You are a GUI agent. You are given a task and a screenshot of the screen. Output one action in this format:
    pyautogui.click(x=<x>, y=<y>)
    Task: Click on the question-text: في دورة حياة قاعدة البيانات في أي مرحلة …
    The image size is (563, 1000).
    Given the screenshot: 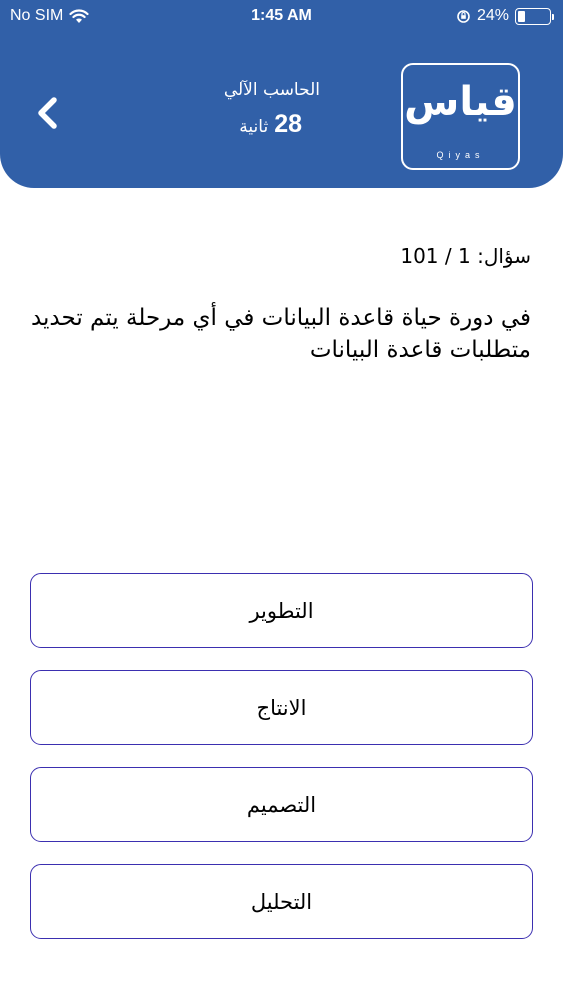 What is the action you would take?
    pyautogui.click(x=280, y=334)
    